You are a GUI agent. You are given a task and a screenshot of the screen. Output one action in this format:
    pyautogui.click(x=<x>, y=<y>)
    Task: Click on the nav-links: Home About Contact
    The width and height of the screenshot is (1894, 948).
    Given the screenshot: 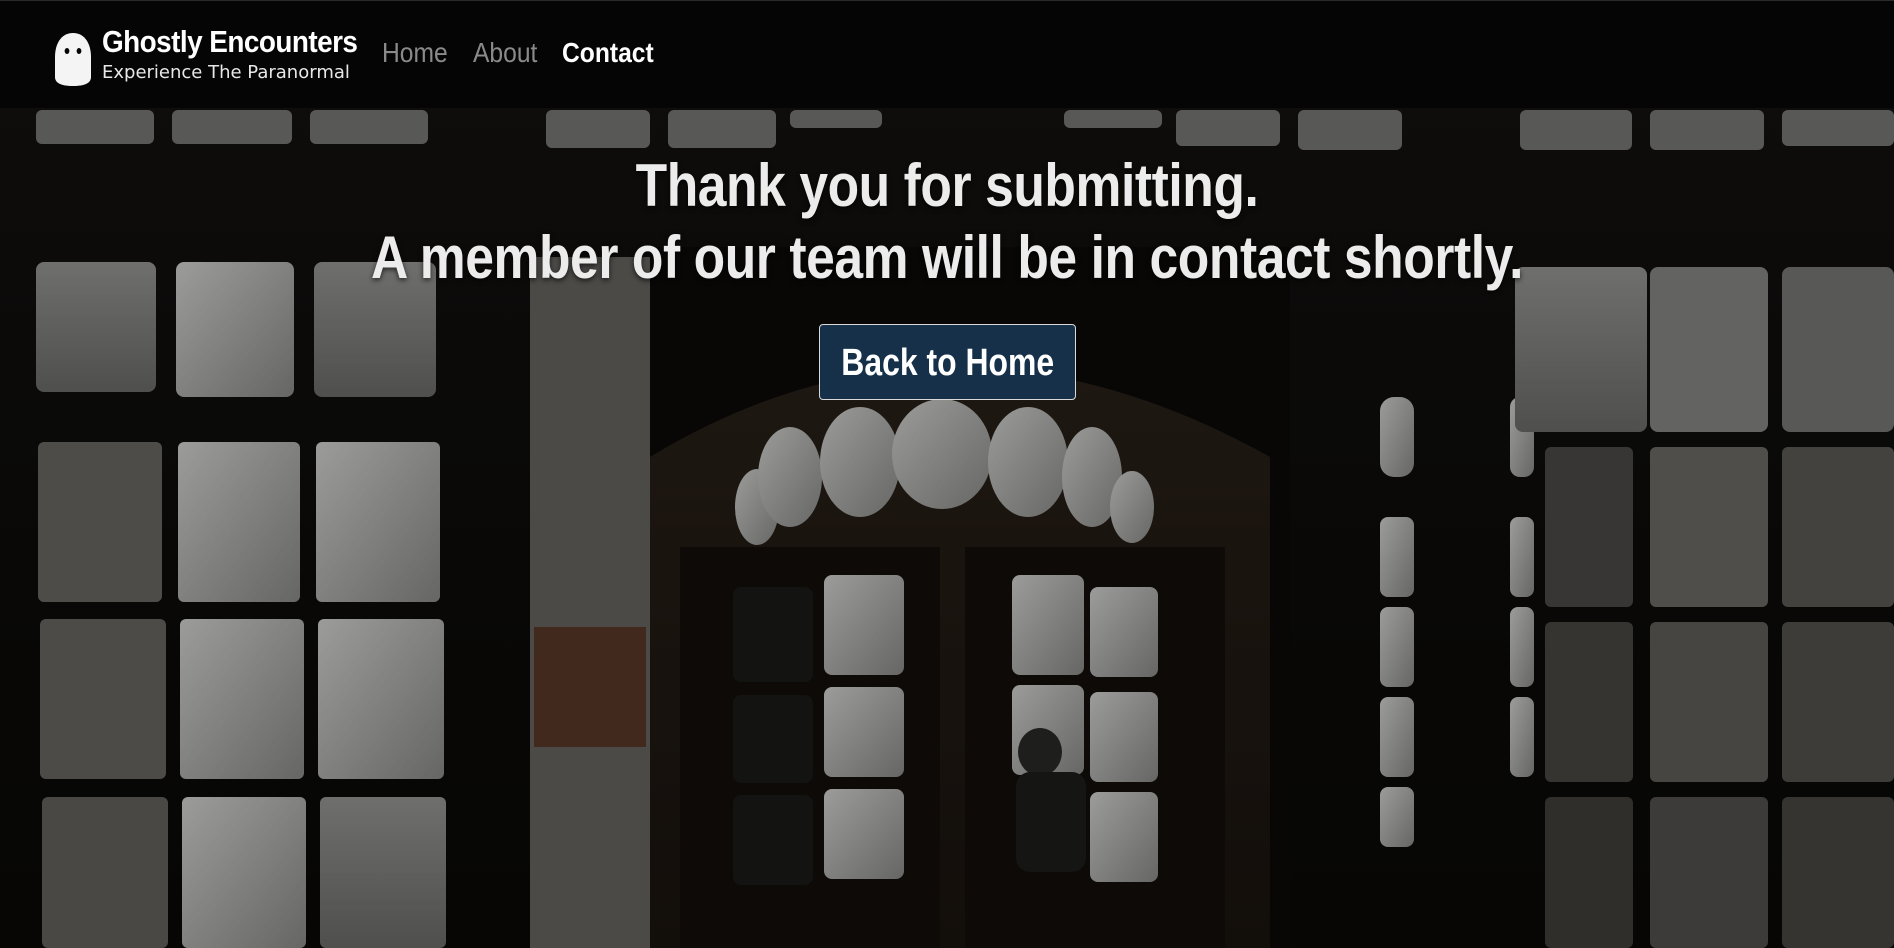 What is the action you would take?
    pyautogui.click(x=520, y=53)
    